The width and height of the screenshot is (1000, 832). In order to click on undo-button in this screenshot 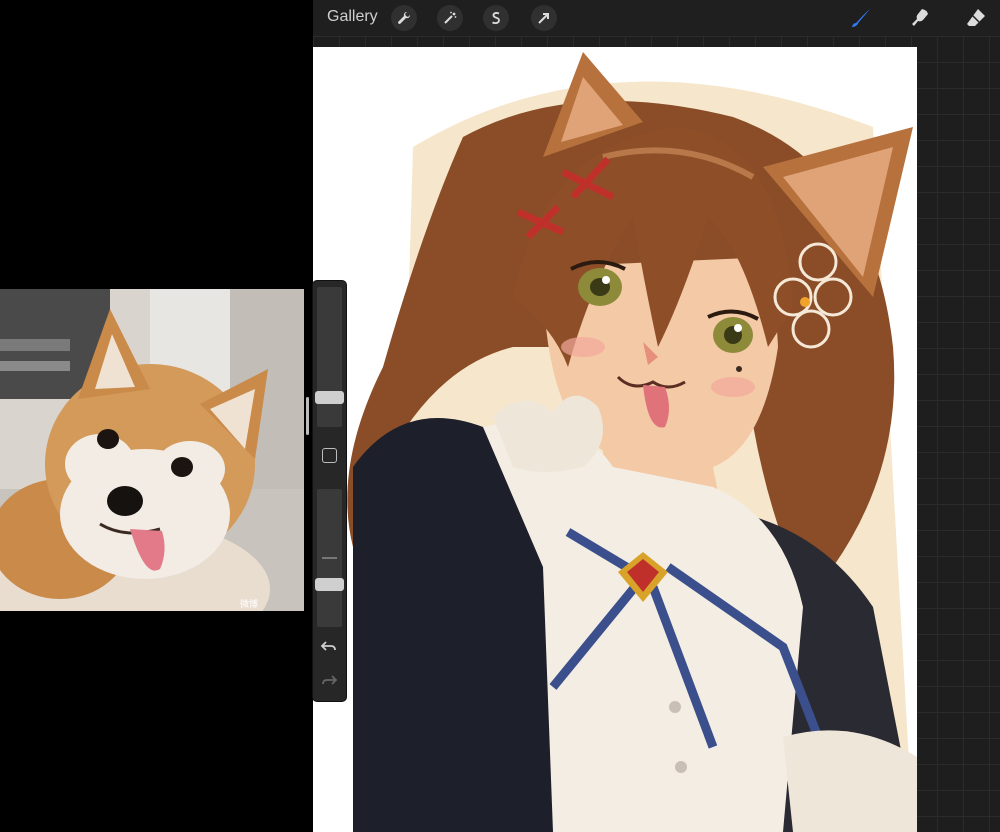, I will do `click(329, 646)`.